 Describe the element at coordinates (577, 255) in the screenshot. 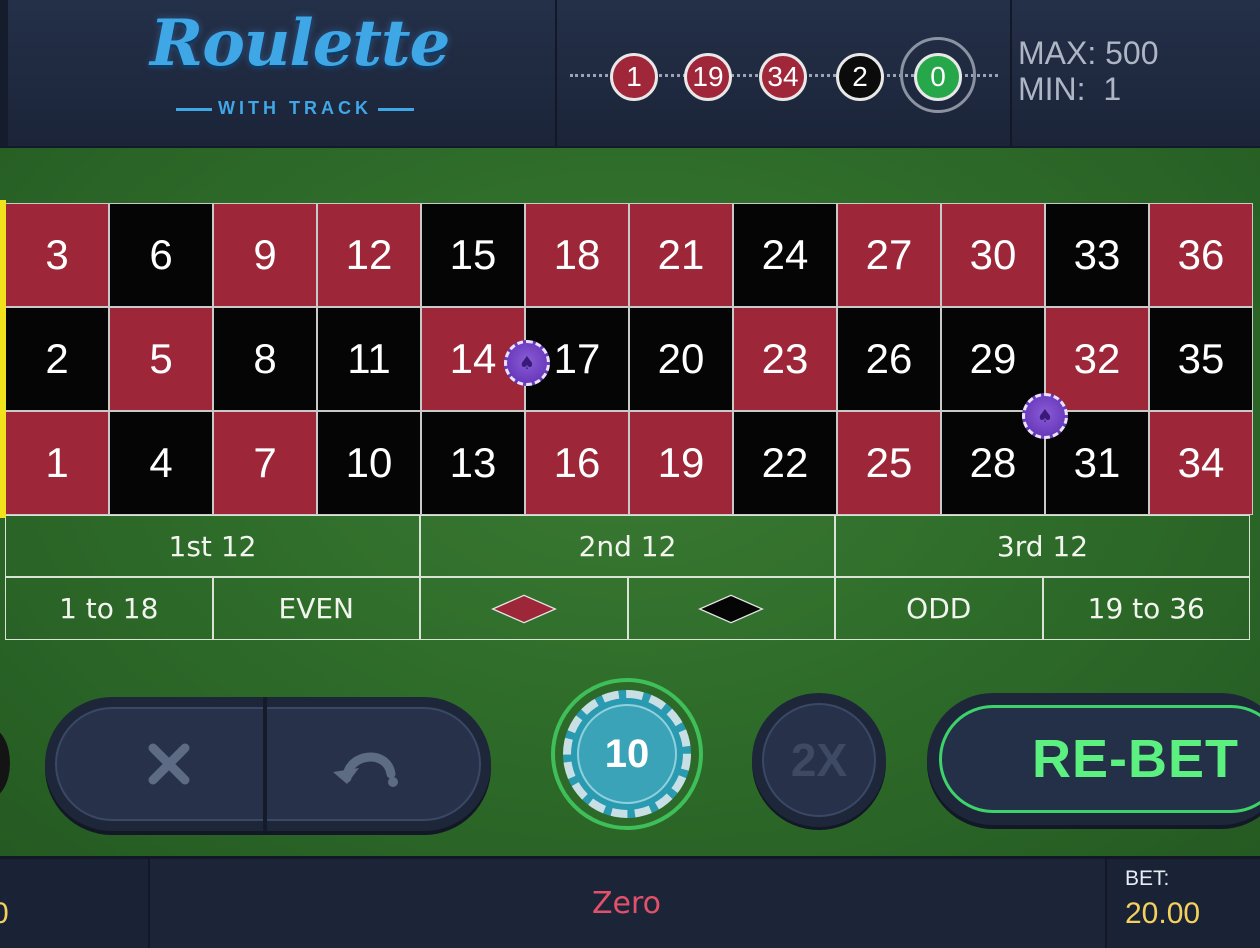

I see `number-cell: 18` at that location.